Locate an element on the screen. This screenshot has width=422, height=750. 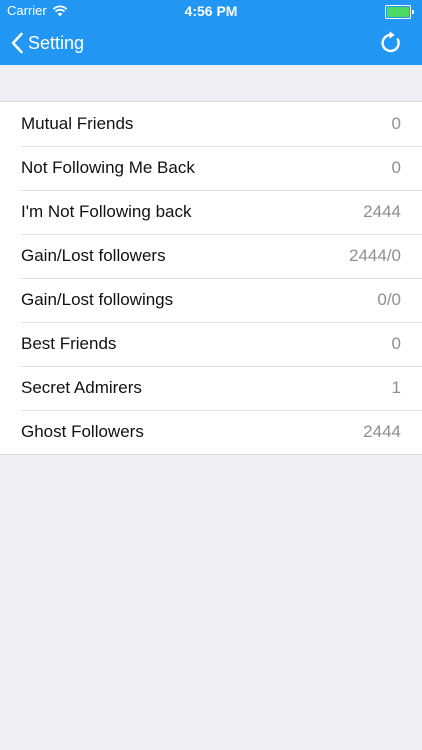
list-item-label: Mutual Friends is located at coordinates (77, 123).